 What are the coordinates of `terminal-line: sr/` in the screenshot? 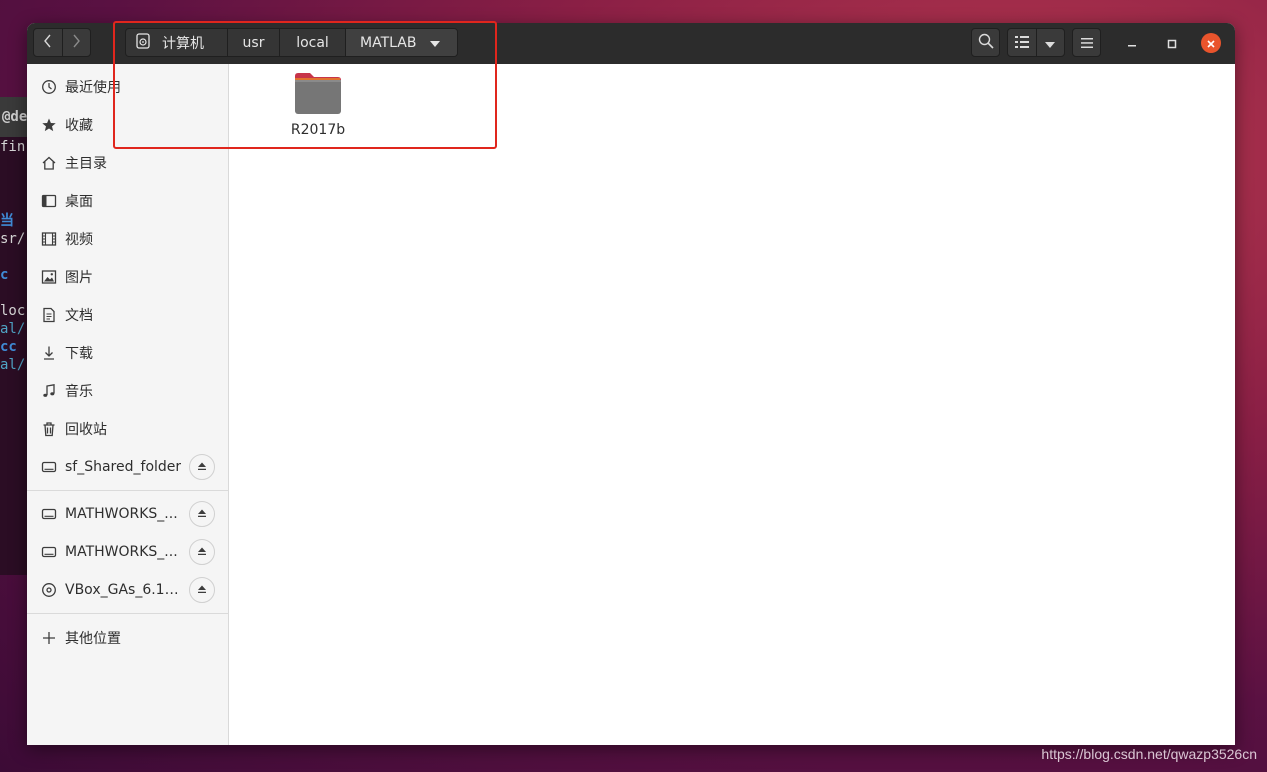 It's located at (13, 239).